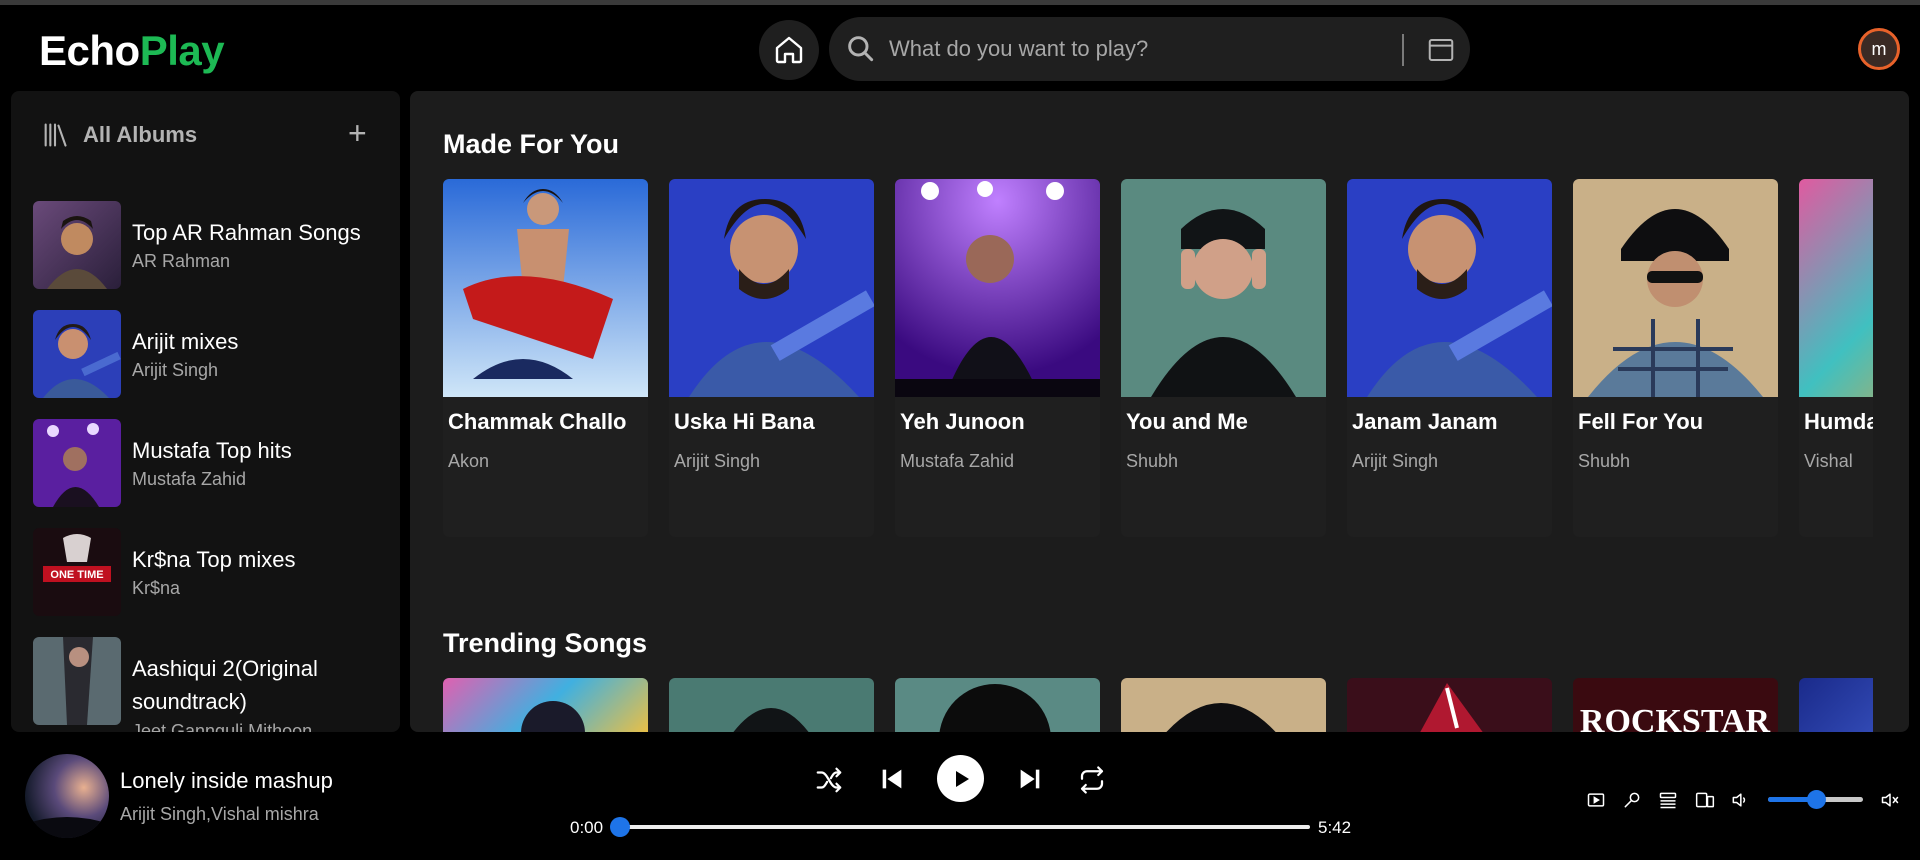  I want to click on volume-icon, so click(1740, 800).